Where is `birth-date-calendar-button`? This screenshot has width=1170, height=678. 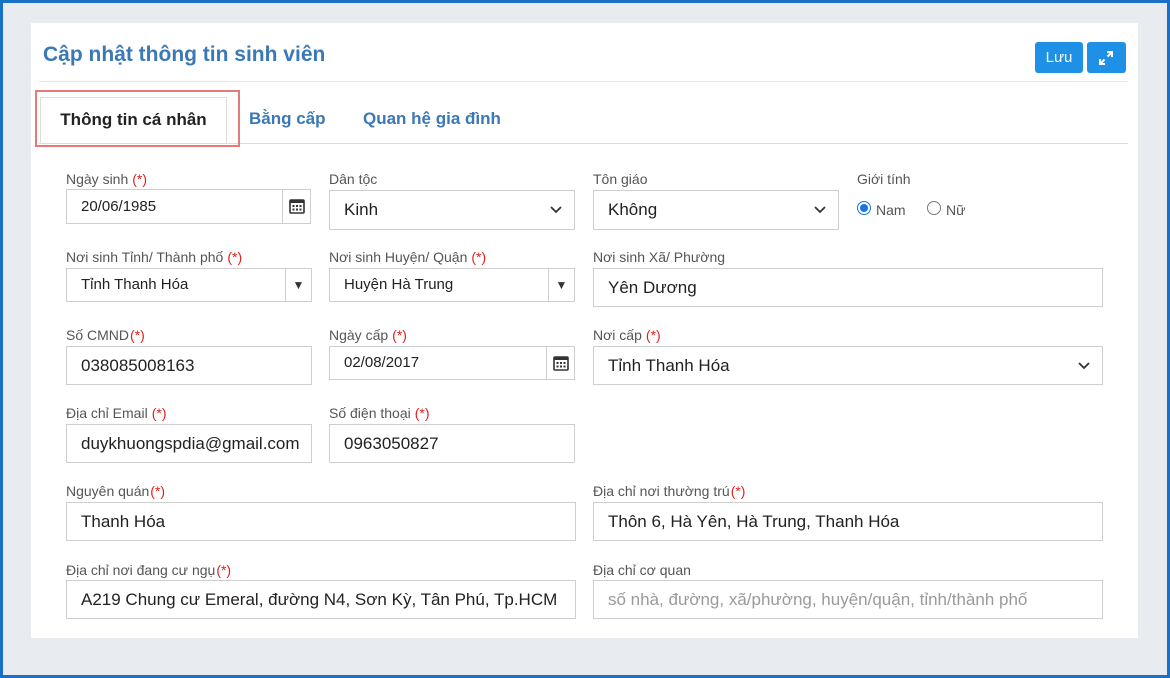 birth-date-calendar-button is located at coordinates (296, 206).